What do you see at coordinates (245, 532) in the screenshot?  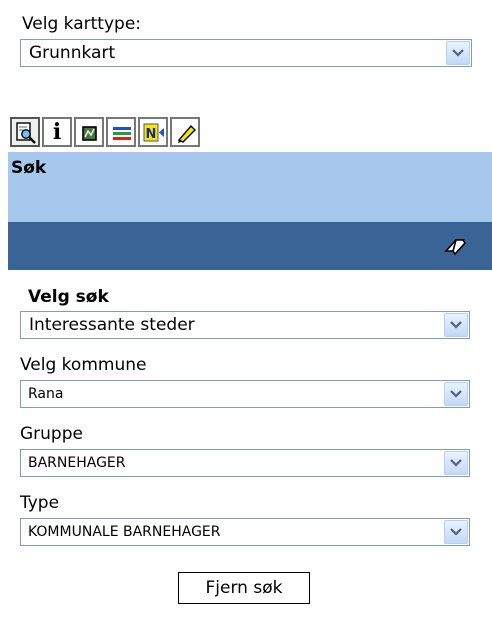 I see `type-select: KOMMUNALE BARNEHAGER` at bounding box center [245, 532].